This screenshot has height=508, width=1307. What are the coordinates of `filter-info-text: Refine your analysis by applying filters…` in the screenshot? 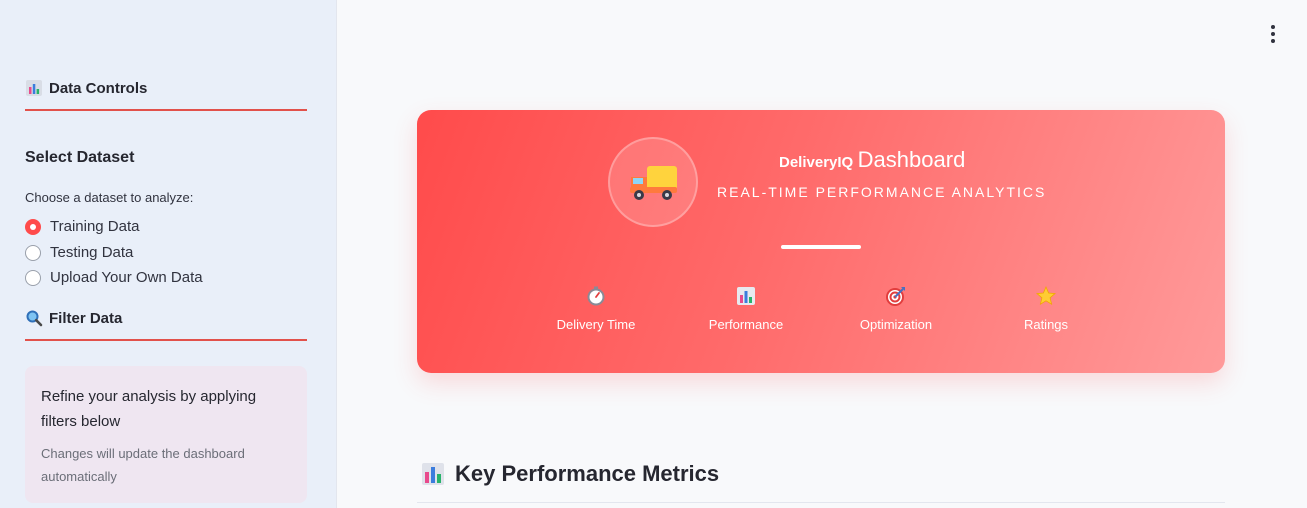 It's located at (149, 409).